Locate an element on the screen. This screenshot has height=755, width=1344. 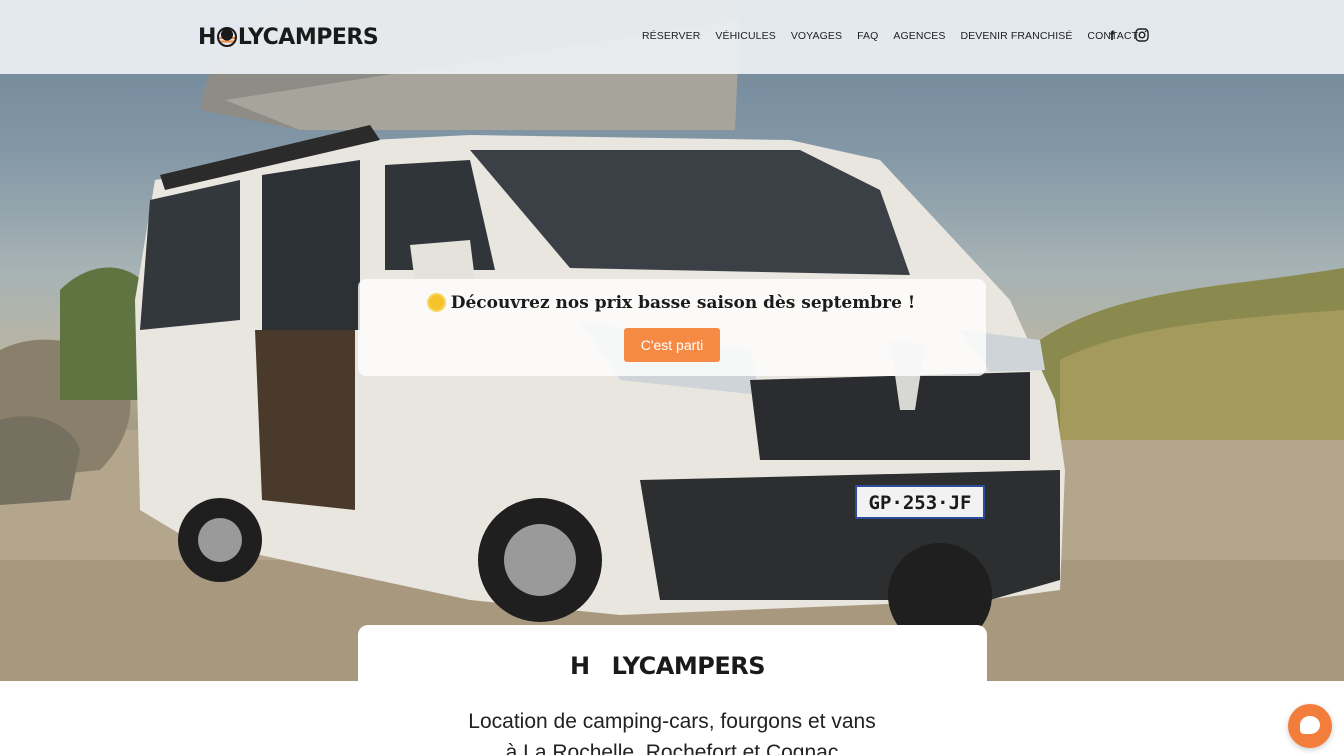
brand-logo: H LYCAMPERS is located at coordinates (288, 37).